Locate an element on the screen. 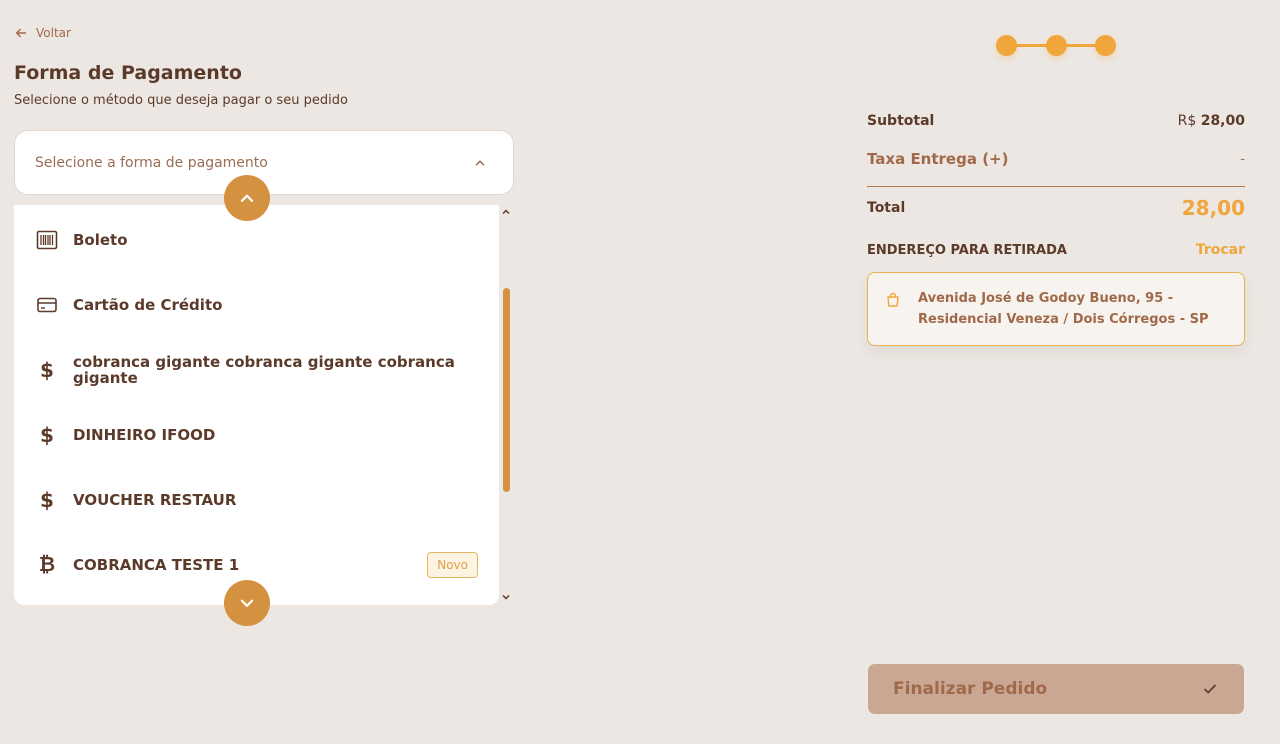 The height and width of the screenshot is (744, 1280). new-badge: Novo is located at coordinates (452, 564).